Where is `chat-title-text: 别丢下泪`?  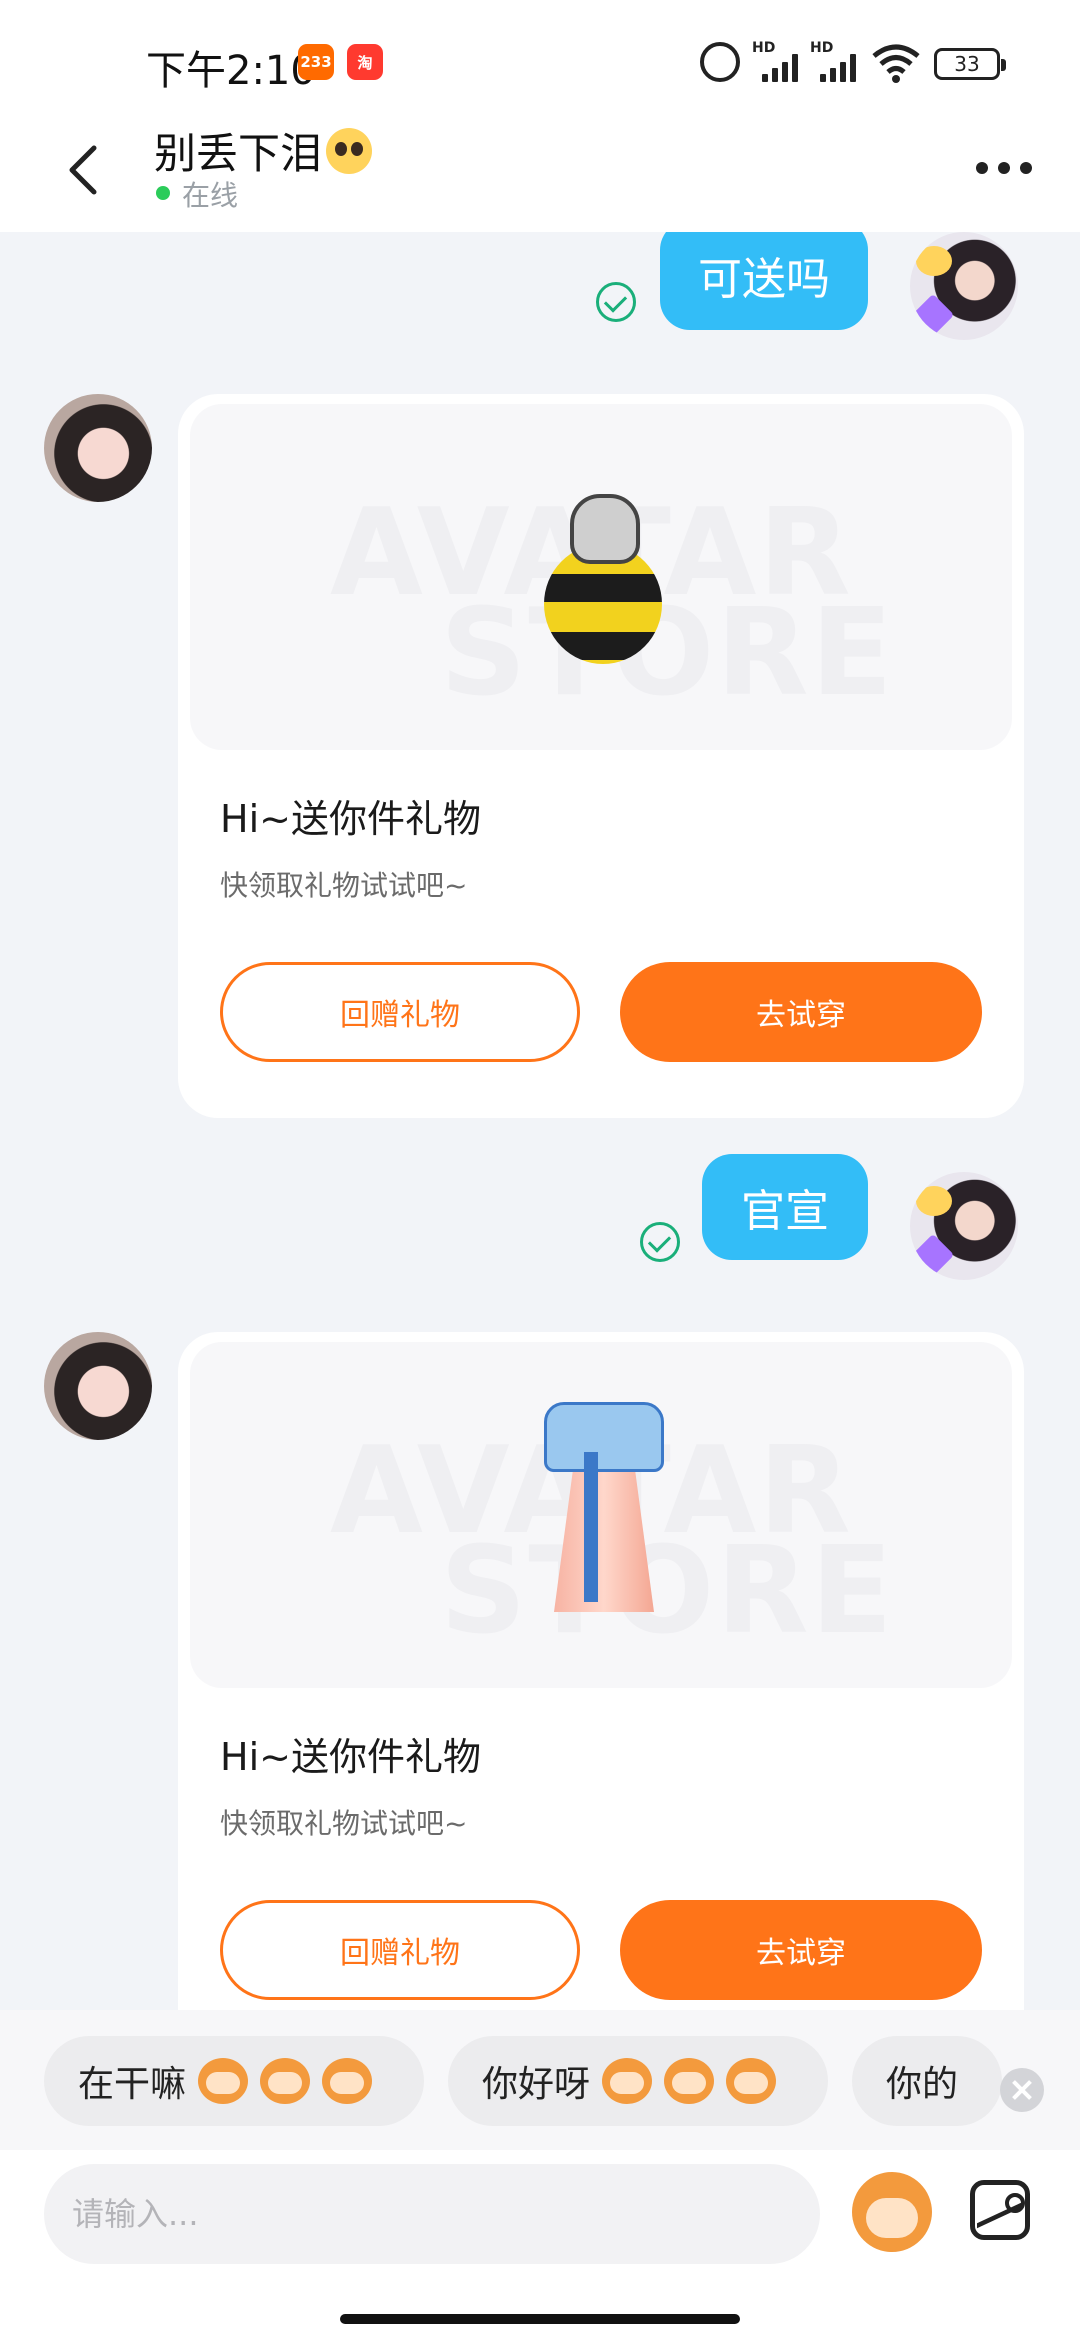
chat-title-text: 别丢下泪 is located at coordinates (238, 153).